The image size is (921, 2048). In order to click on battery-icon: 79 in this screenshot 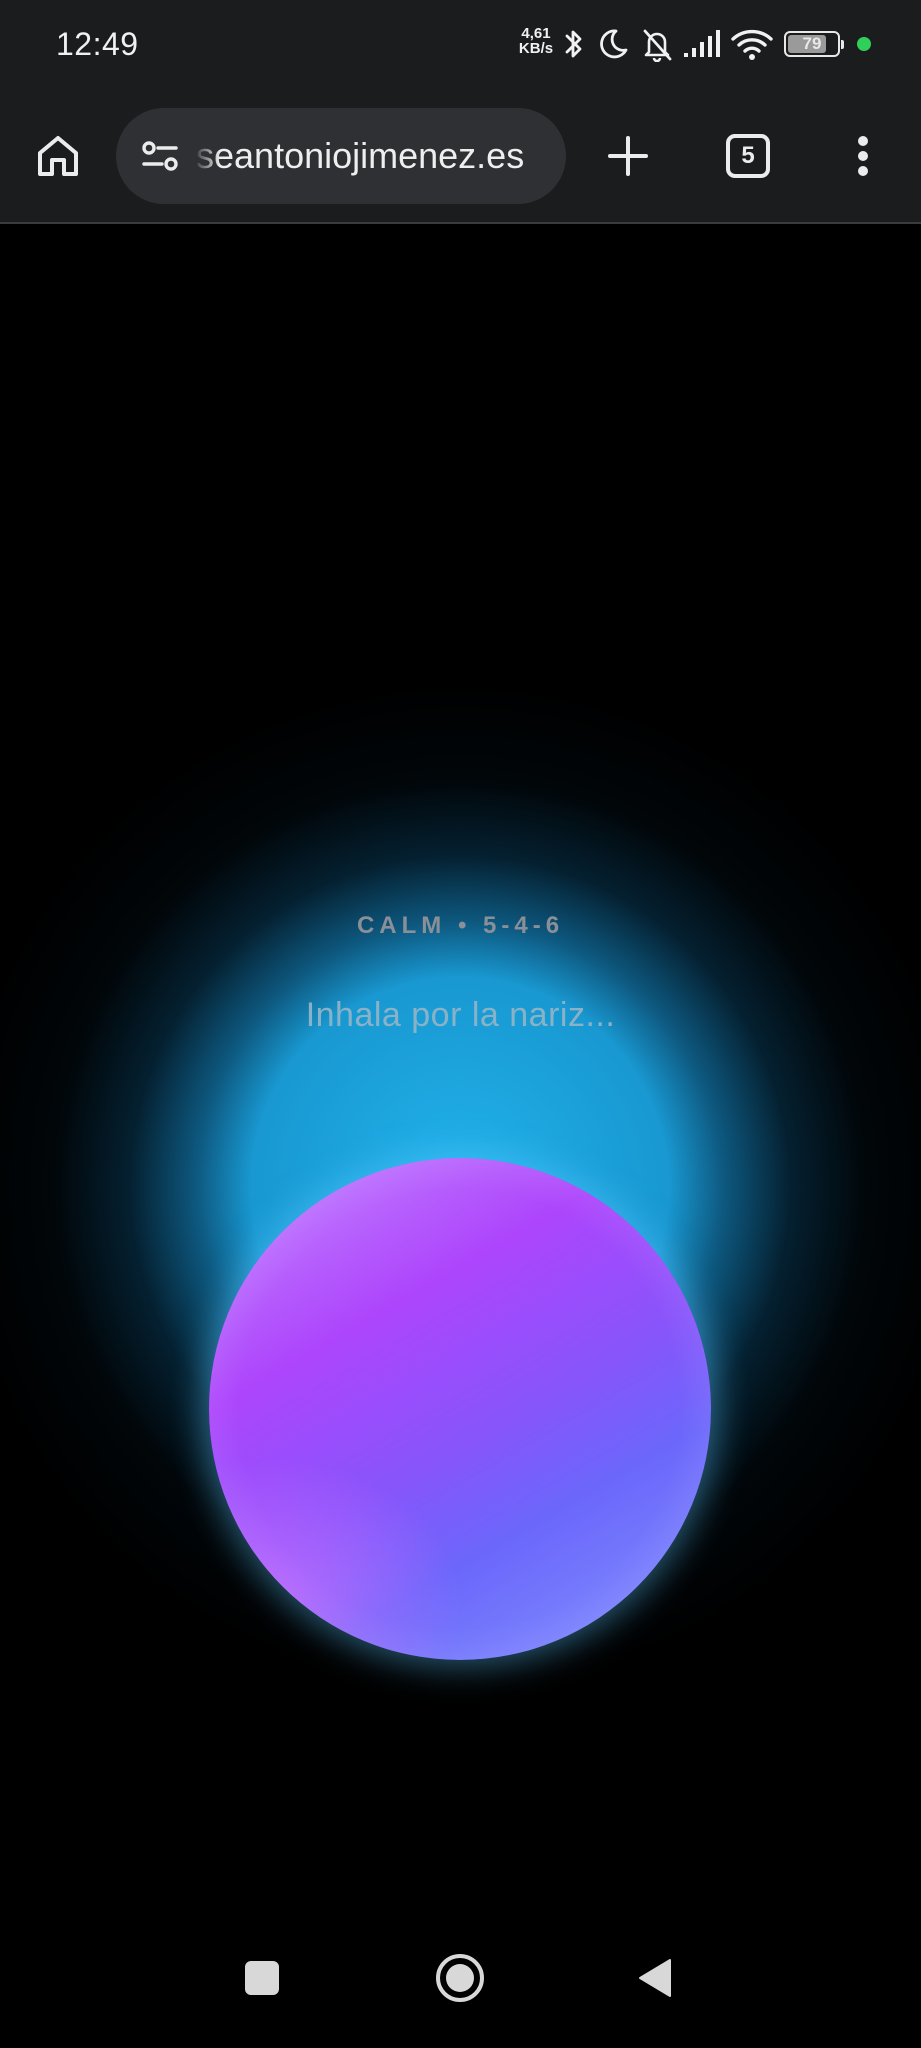, I will do `click(814, 44)`.